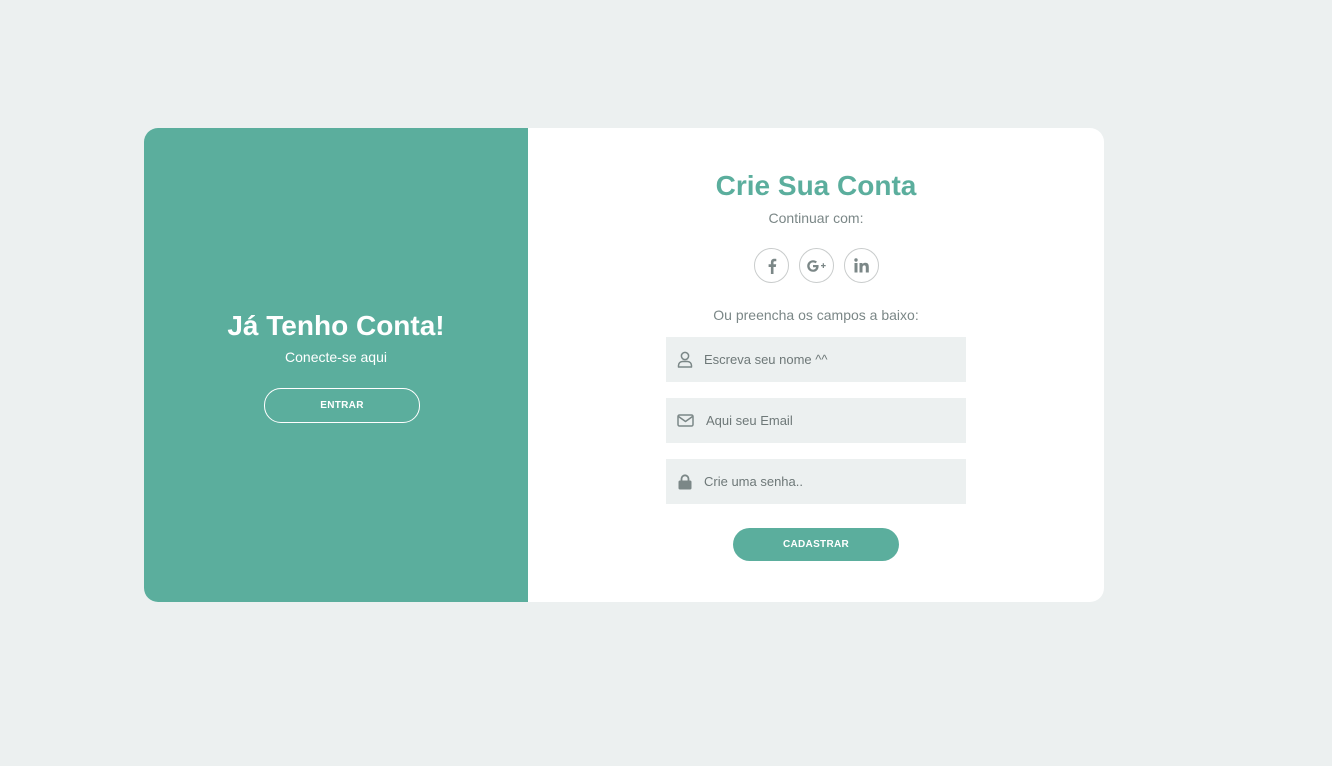 This screenshot has height=766, width=1332. What do you see at coordinates (816, 544) in the screenshot?
I see `register-button: CADASTRAR` at bounding box center [816, 544].